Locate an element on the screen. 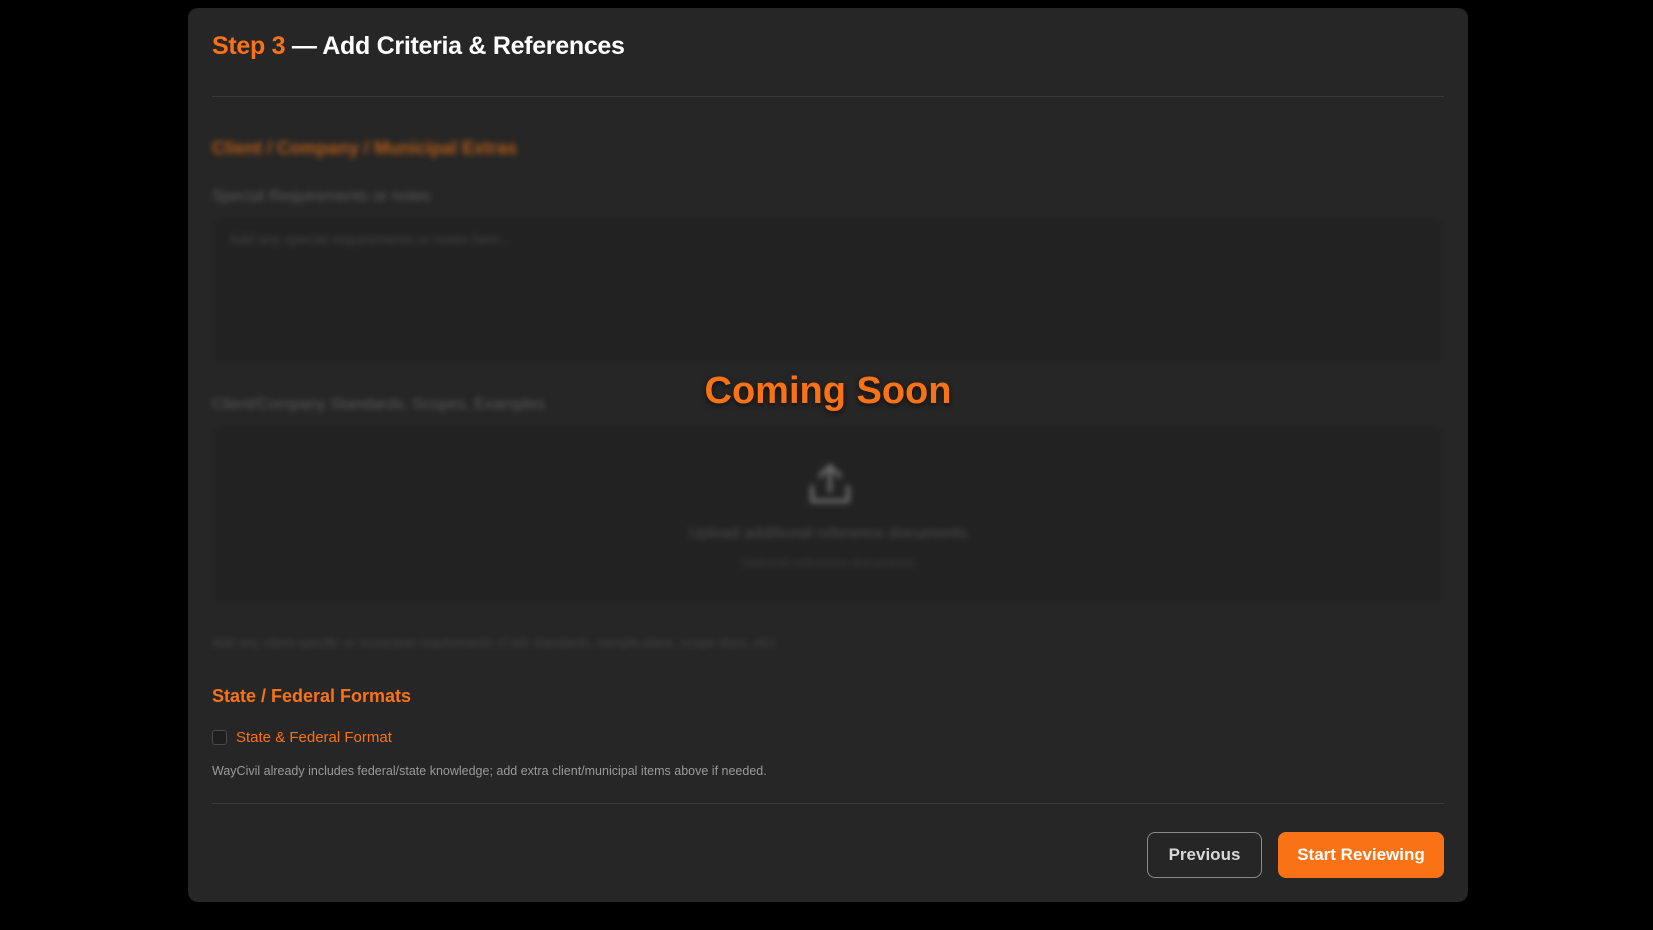 The image size is (1653, 930). coming-soon-overlay: Coming Soon is located at coordinates (828, 391).